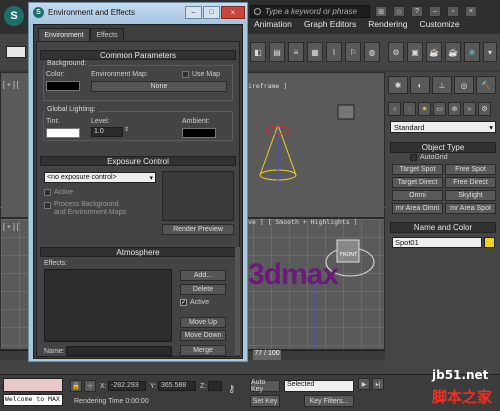 The image size is (500, 411). Describe the element at coordinates (159, 86) in the screenshot. I see `environment-map-button: None` at that location.